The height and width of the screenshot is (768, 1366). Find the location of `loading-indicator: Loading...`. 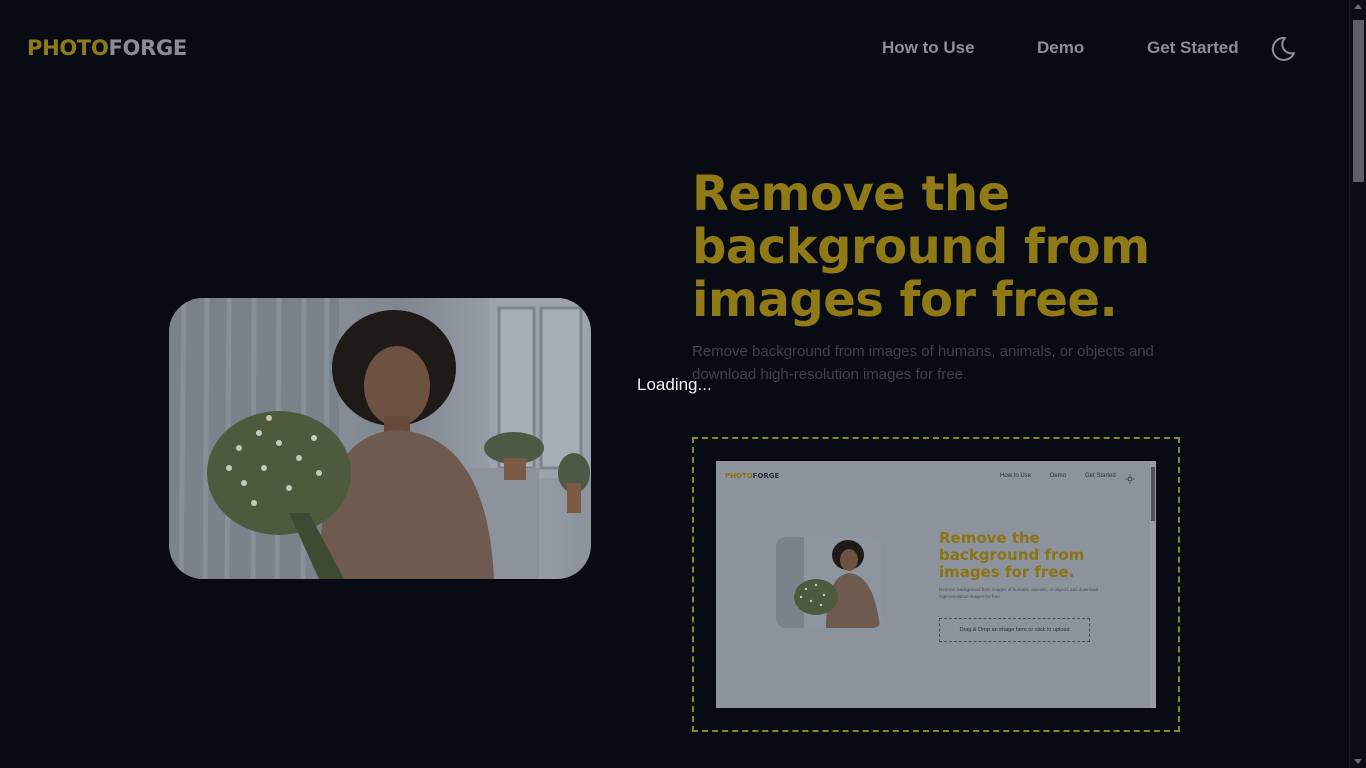

loading-indicator: Loading... is located at coordinates (674, 384).